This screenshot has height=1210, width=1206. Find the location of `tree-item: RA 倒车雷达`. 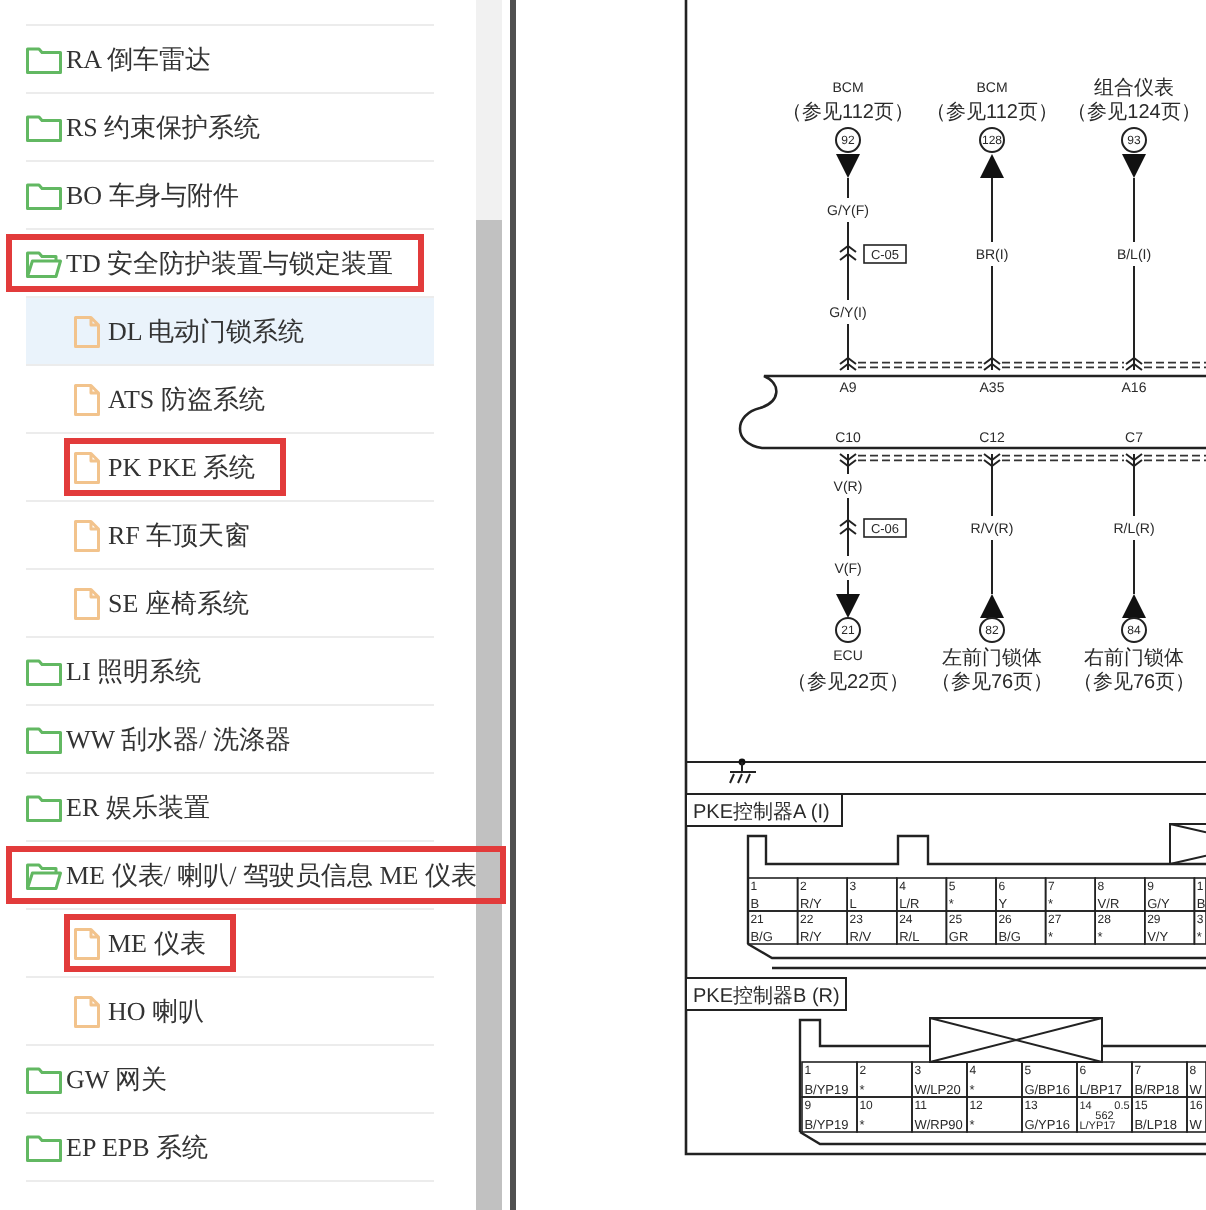

tree-item: RA 倒车雷达 is located at coordinates (119, 59).